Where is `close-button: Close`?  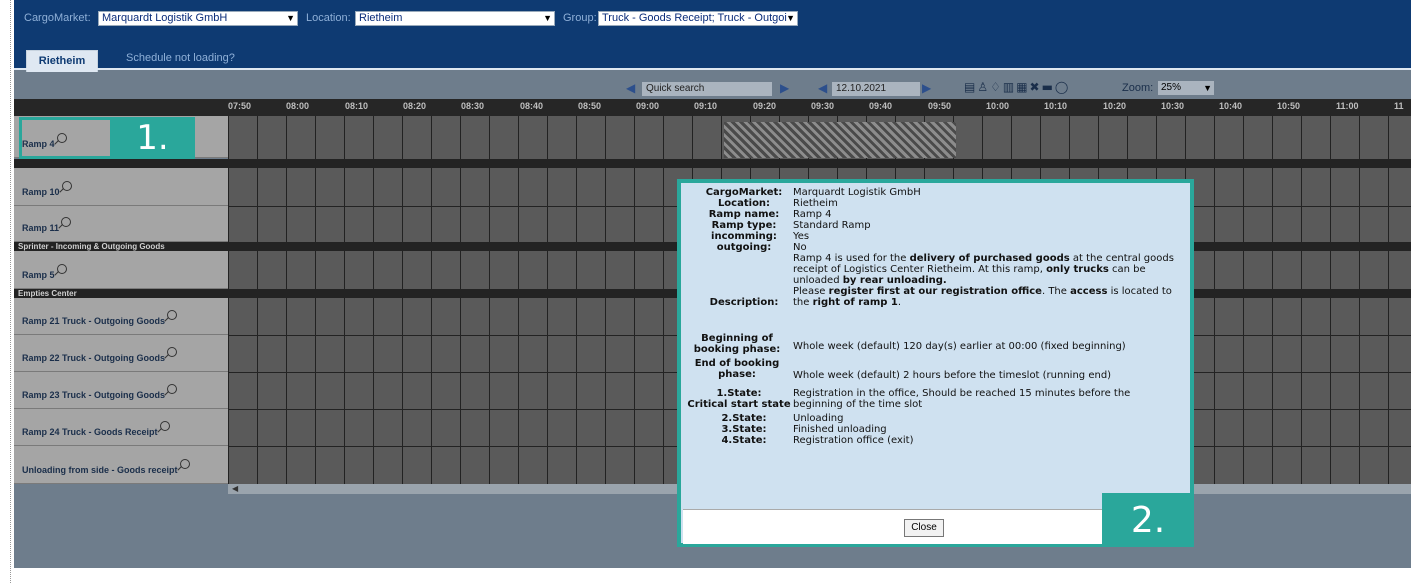 close-button: Close is located at coordinates (924, 528).